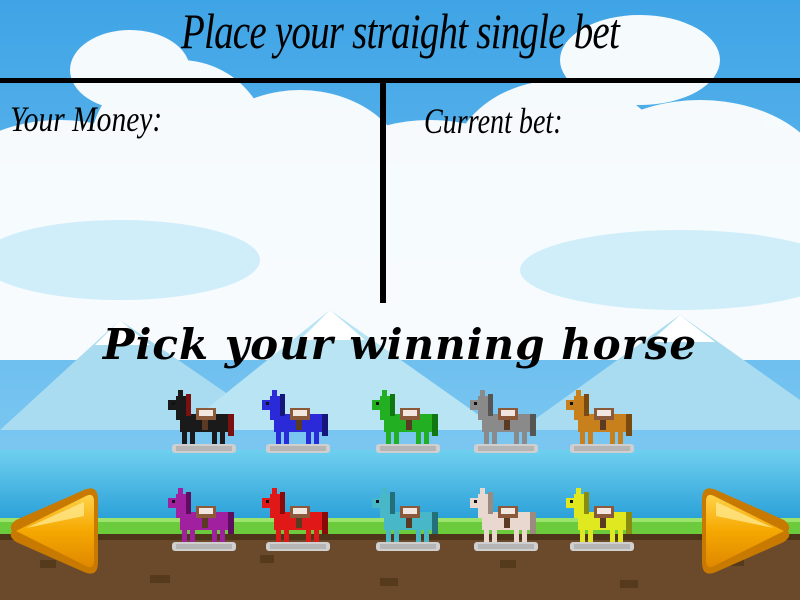  I want to click on header-divider, so click(400, 80).